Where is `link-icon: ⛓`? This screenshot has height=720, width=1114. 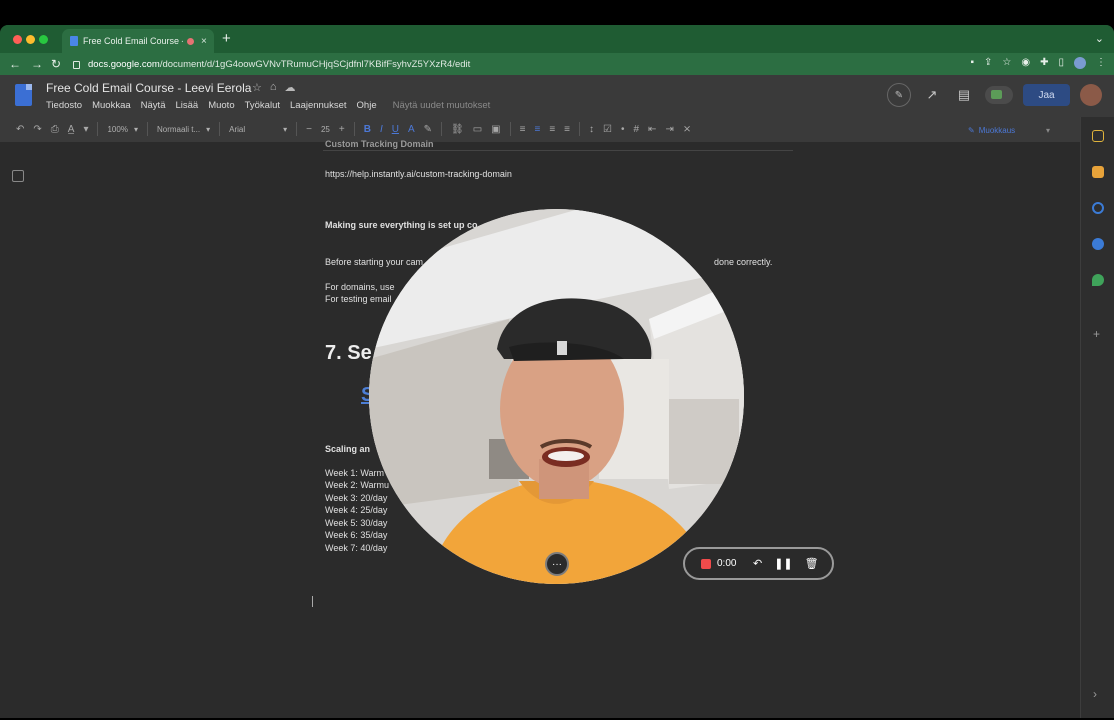
link-icon: ⛓ is located at coordinates (457, 129).